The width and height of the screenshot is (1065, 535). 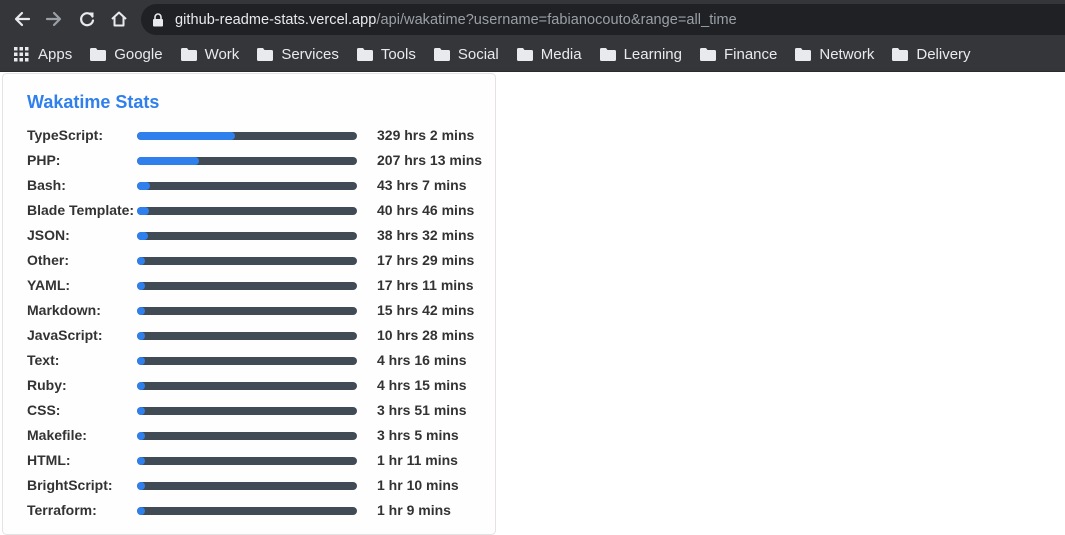 I want to click on bookmark-label: Delivery, so click(x=943, y=54).